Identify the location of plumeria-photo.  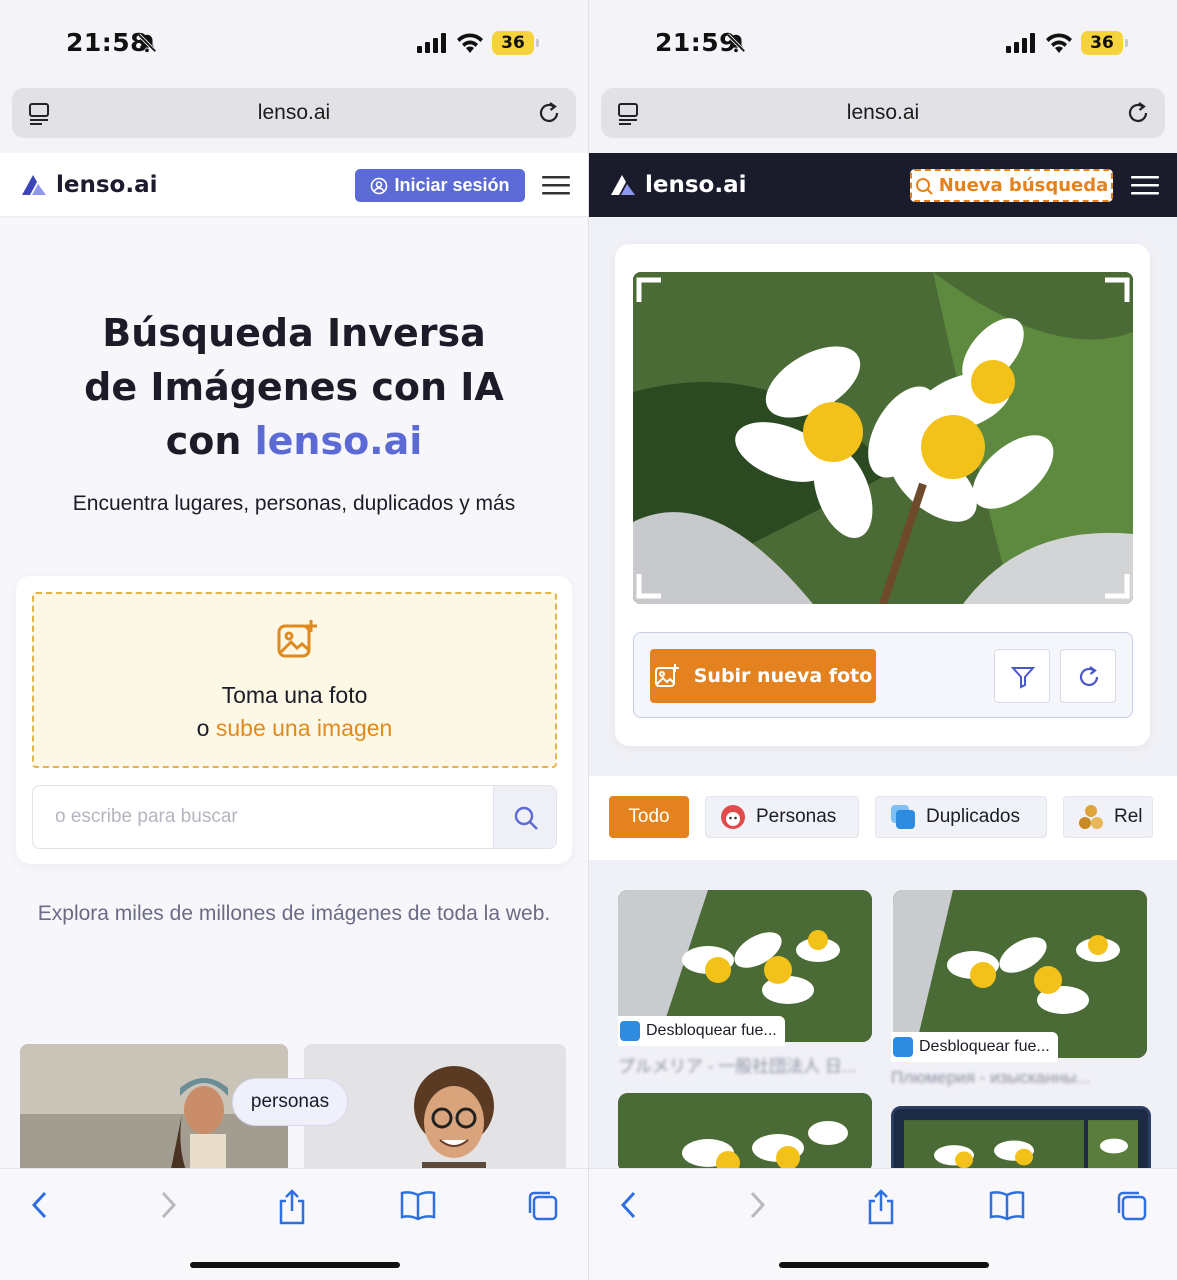
(883, 438).